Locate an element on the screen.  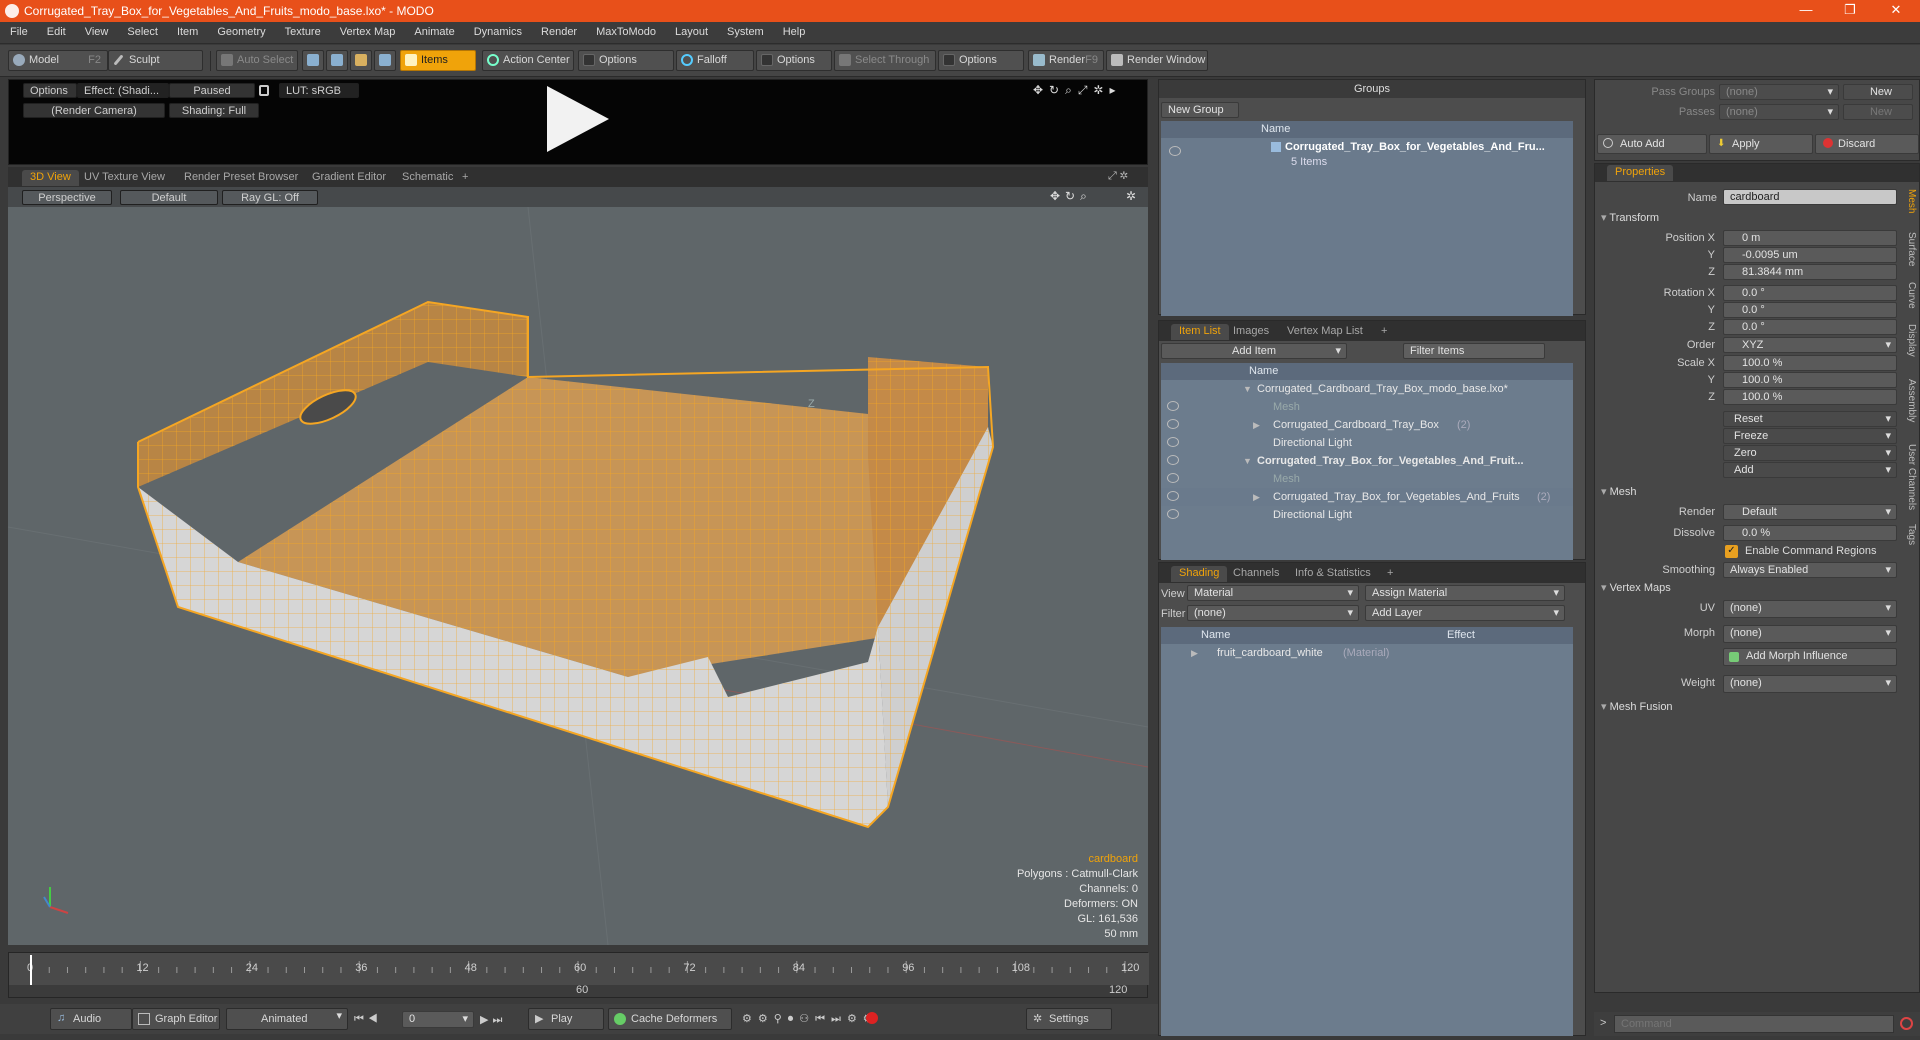
rewind-icons: ⏮◀ is located at coordinates (368, 1019).